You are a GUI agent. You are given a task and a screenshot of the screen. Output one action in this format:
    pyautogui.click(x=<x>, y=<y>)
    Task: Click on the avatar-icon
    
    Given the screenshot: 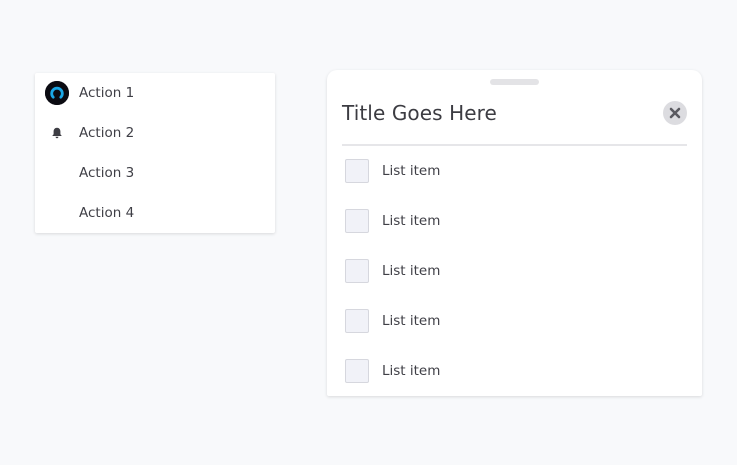 What is the action you would take?
    pyautogui.click(x=57, y=93)
    